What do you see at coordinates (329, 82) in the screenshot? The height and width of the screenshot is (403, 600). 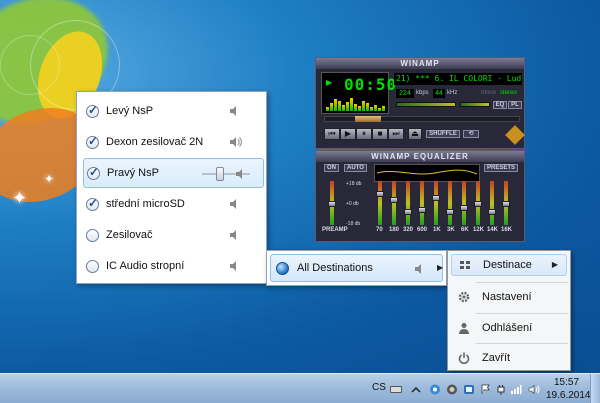 I see `play-indicator-icon: ▶` at bounding box center [329, 82].